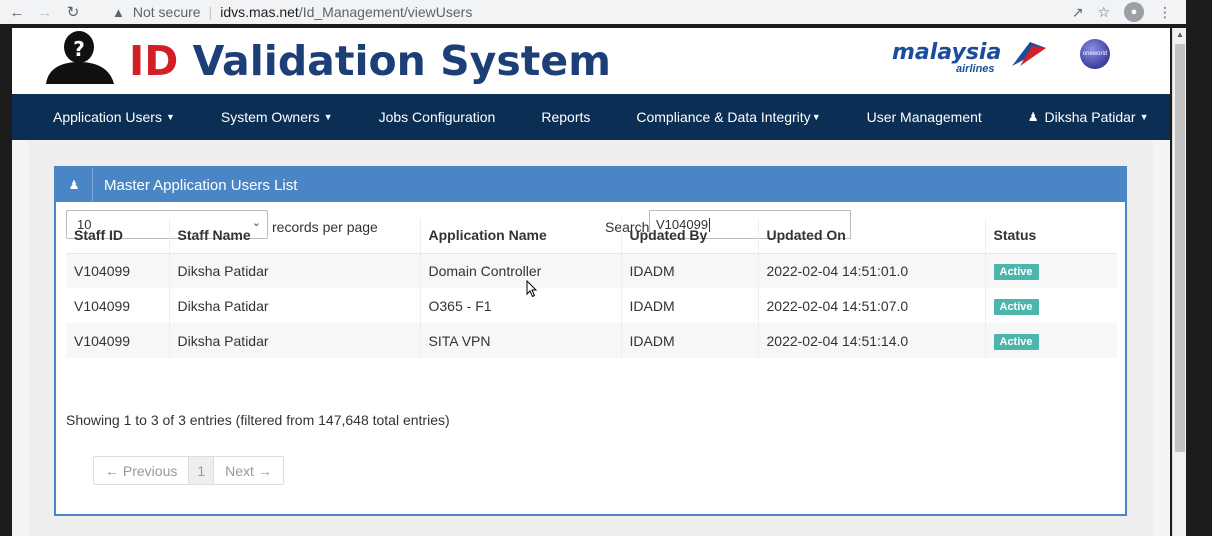 This screenshot has height=536, width=1212. I want to click on next-page-button: Next →, so click(248, 470).